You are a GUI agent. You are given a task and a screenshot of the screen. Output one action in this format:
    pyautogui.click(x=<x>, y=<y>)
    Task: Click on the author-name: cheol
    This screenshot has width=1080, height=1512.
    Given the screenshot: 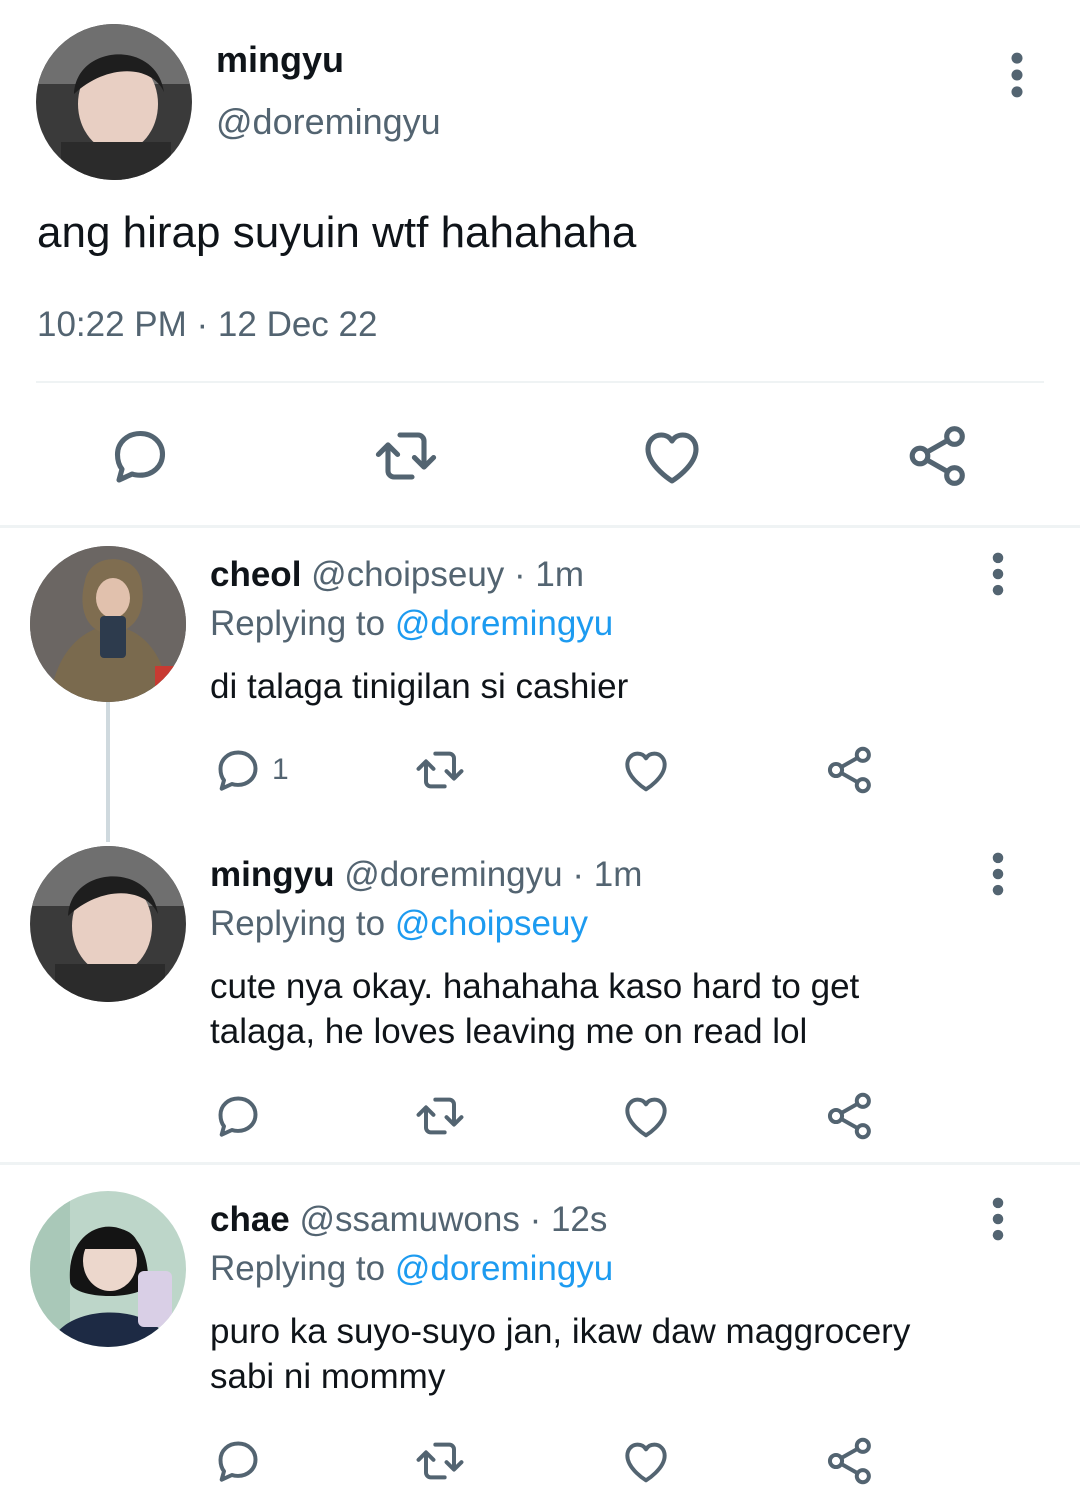 What is the action you would take?
    pyautogui.click(x=255, y=574)
    